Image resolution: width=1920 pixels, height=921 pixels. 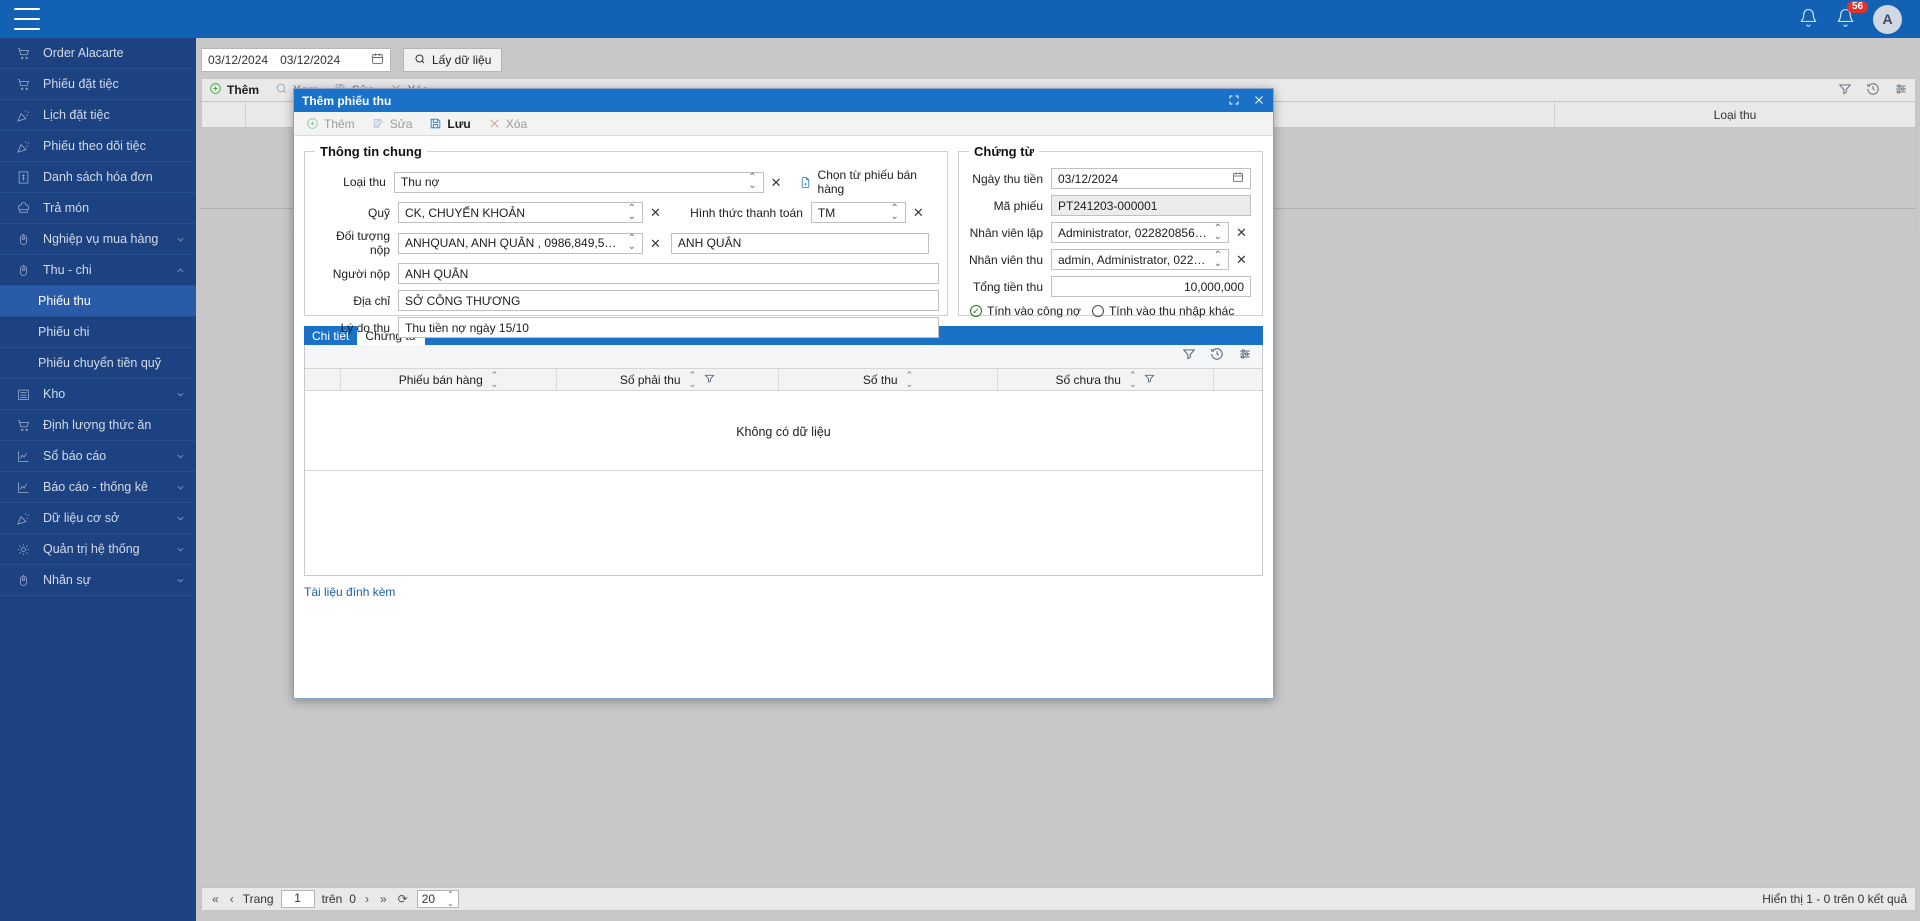 I want to click on dialog-edit-button: Sửa, so click(x=392, y=124).